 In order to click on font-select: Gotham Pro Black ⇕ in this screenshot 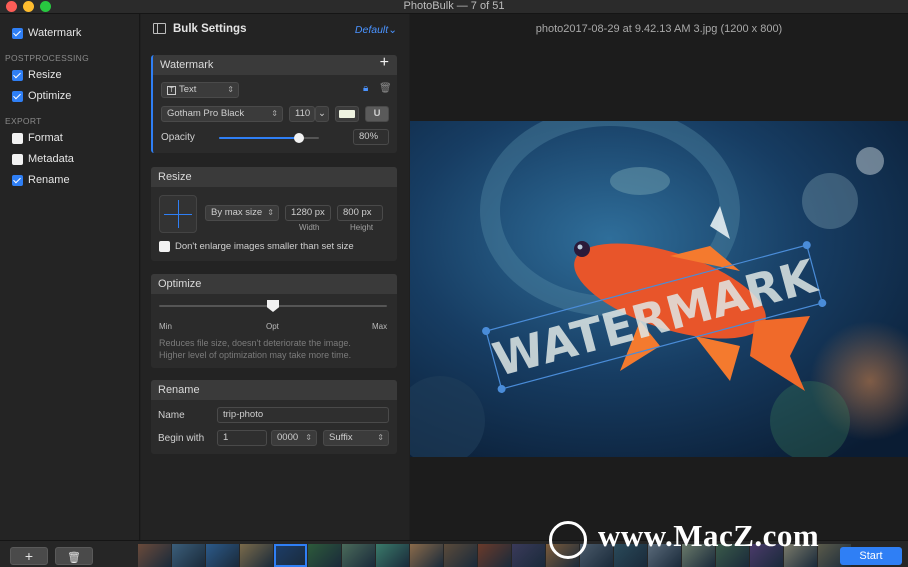, I will do `click(222, 114)`.